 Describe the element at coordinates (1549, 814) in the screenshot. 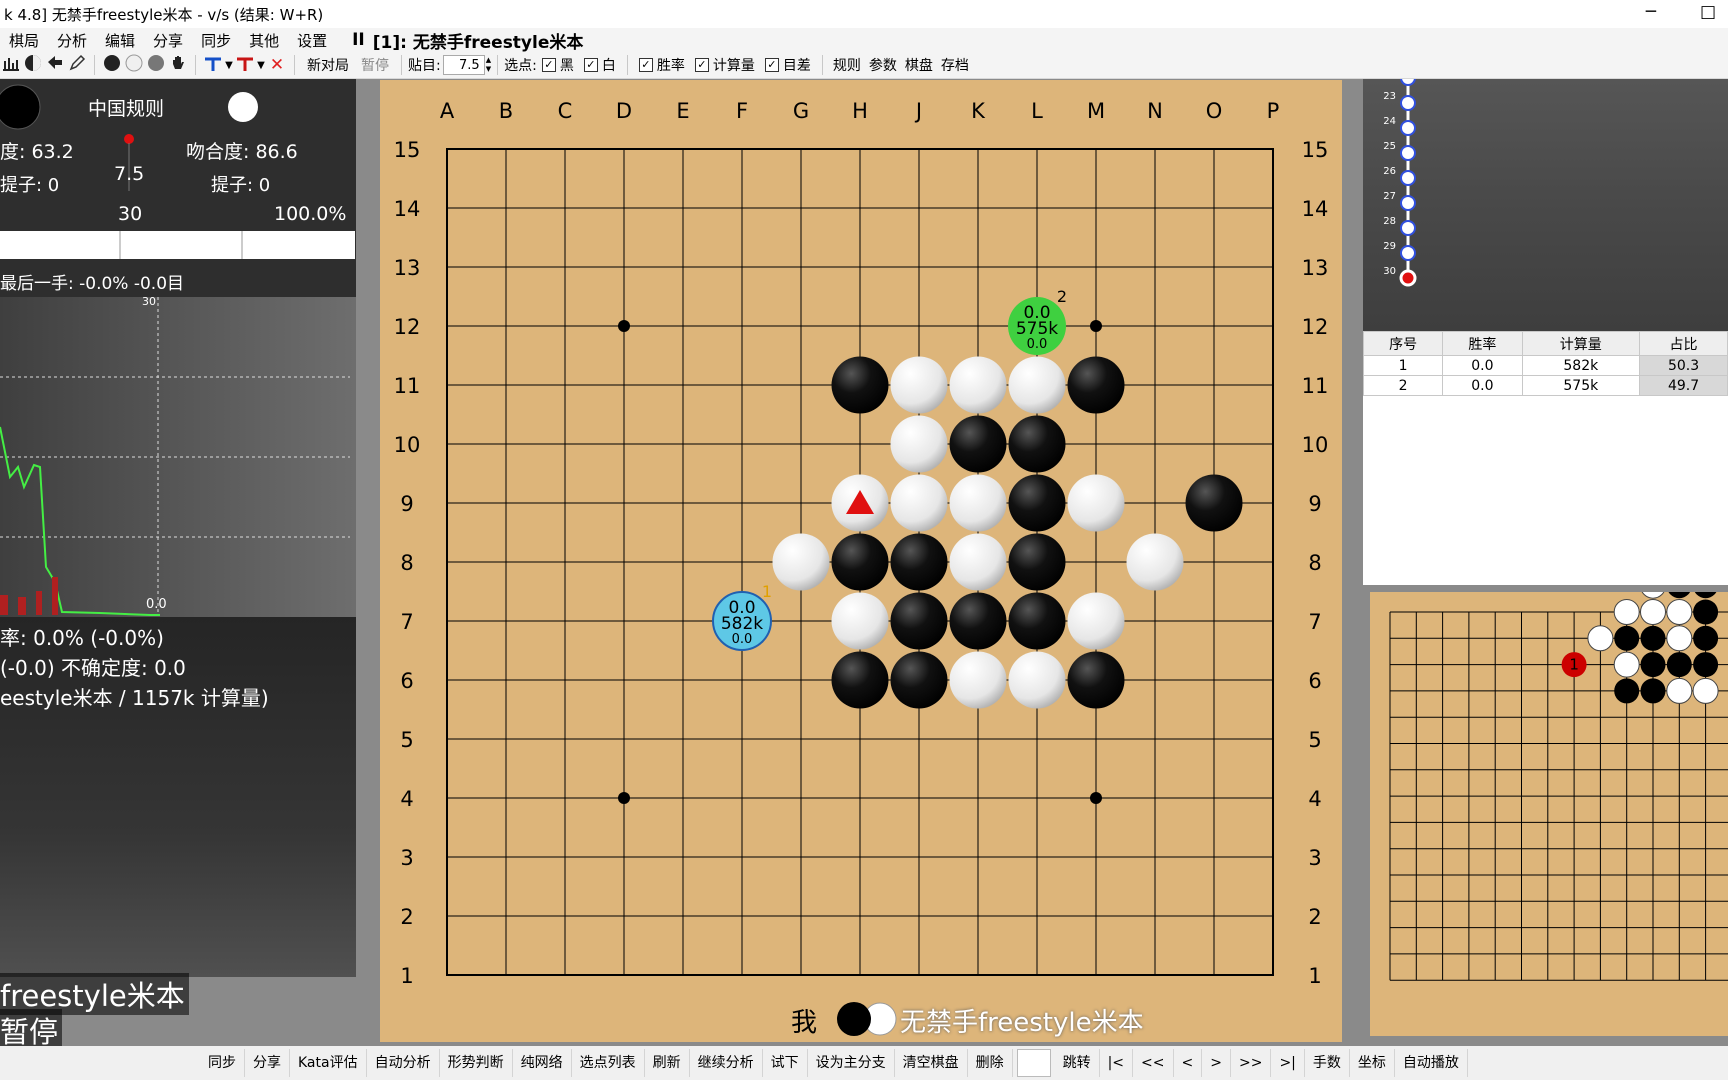

I see `mini-board: 12` at that location.